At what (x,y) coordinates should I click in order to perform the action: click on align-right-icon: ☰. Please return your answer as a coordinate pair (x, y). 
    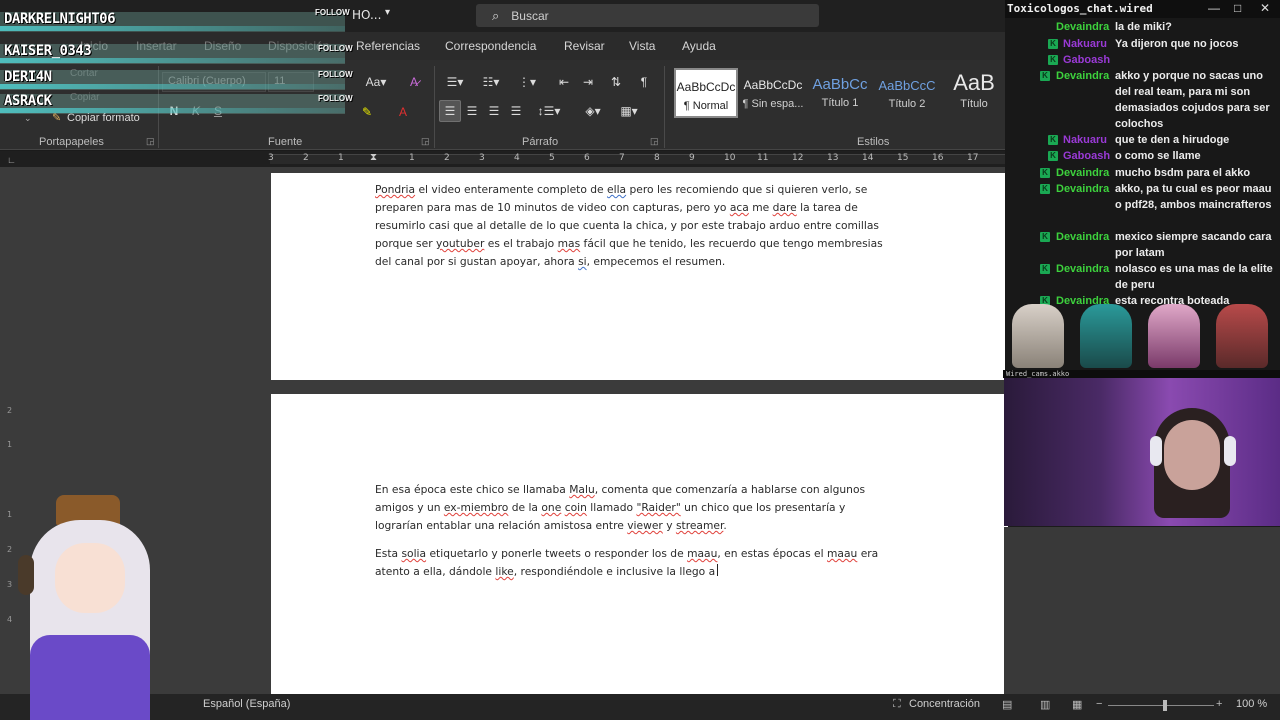
    Looking at the image, I should click on (494, 111).